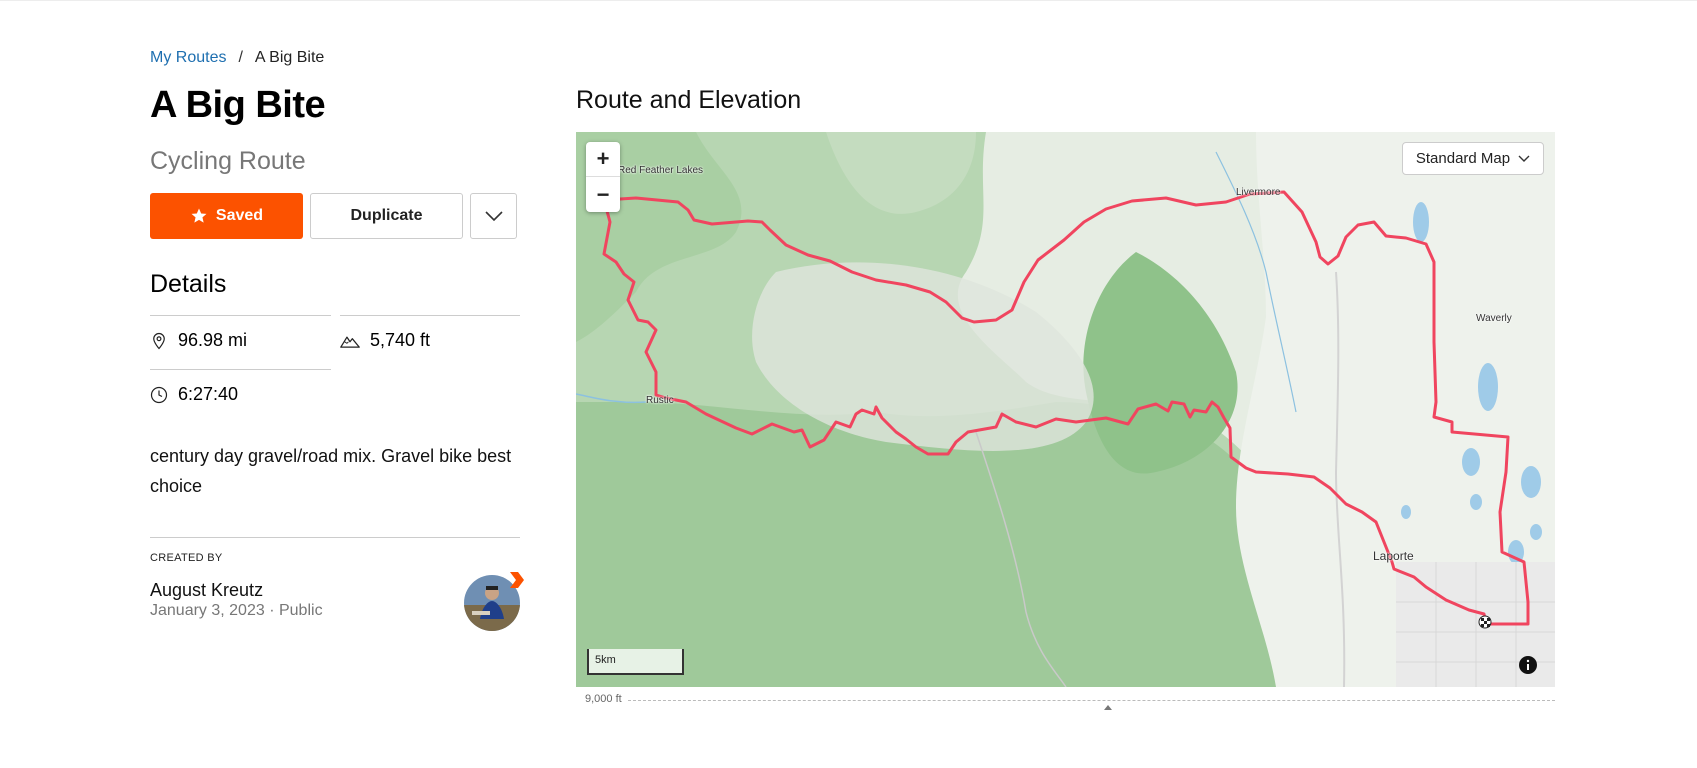 The image size is (1697, 768). Describe the element at coordinates (848, 0) in the screenshot. I see `top-divider` at that location.